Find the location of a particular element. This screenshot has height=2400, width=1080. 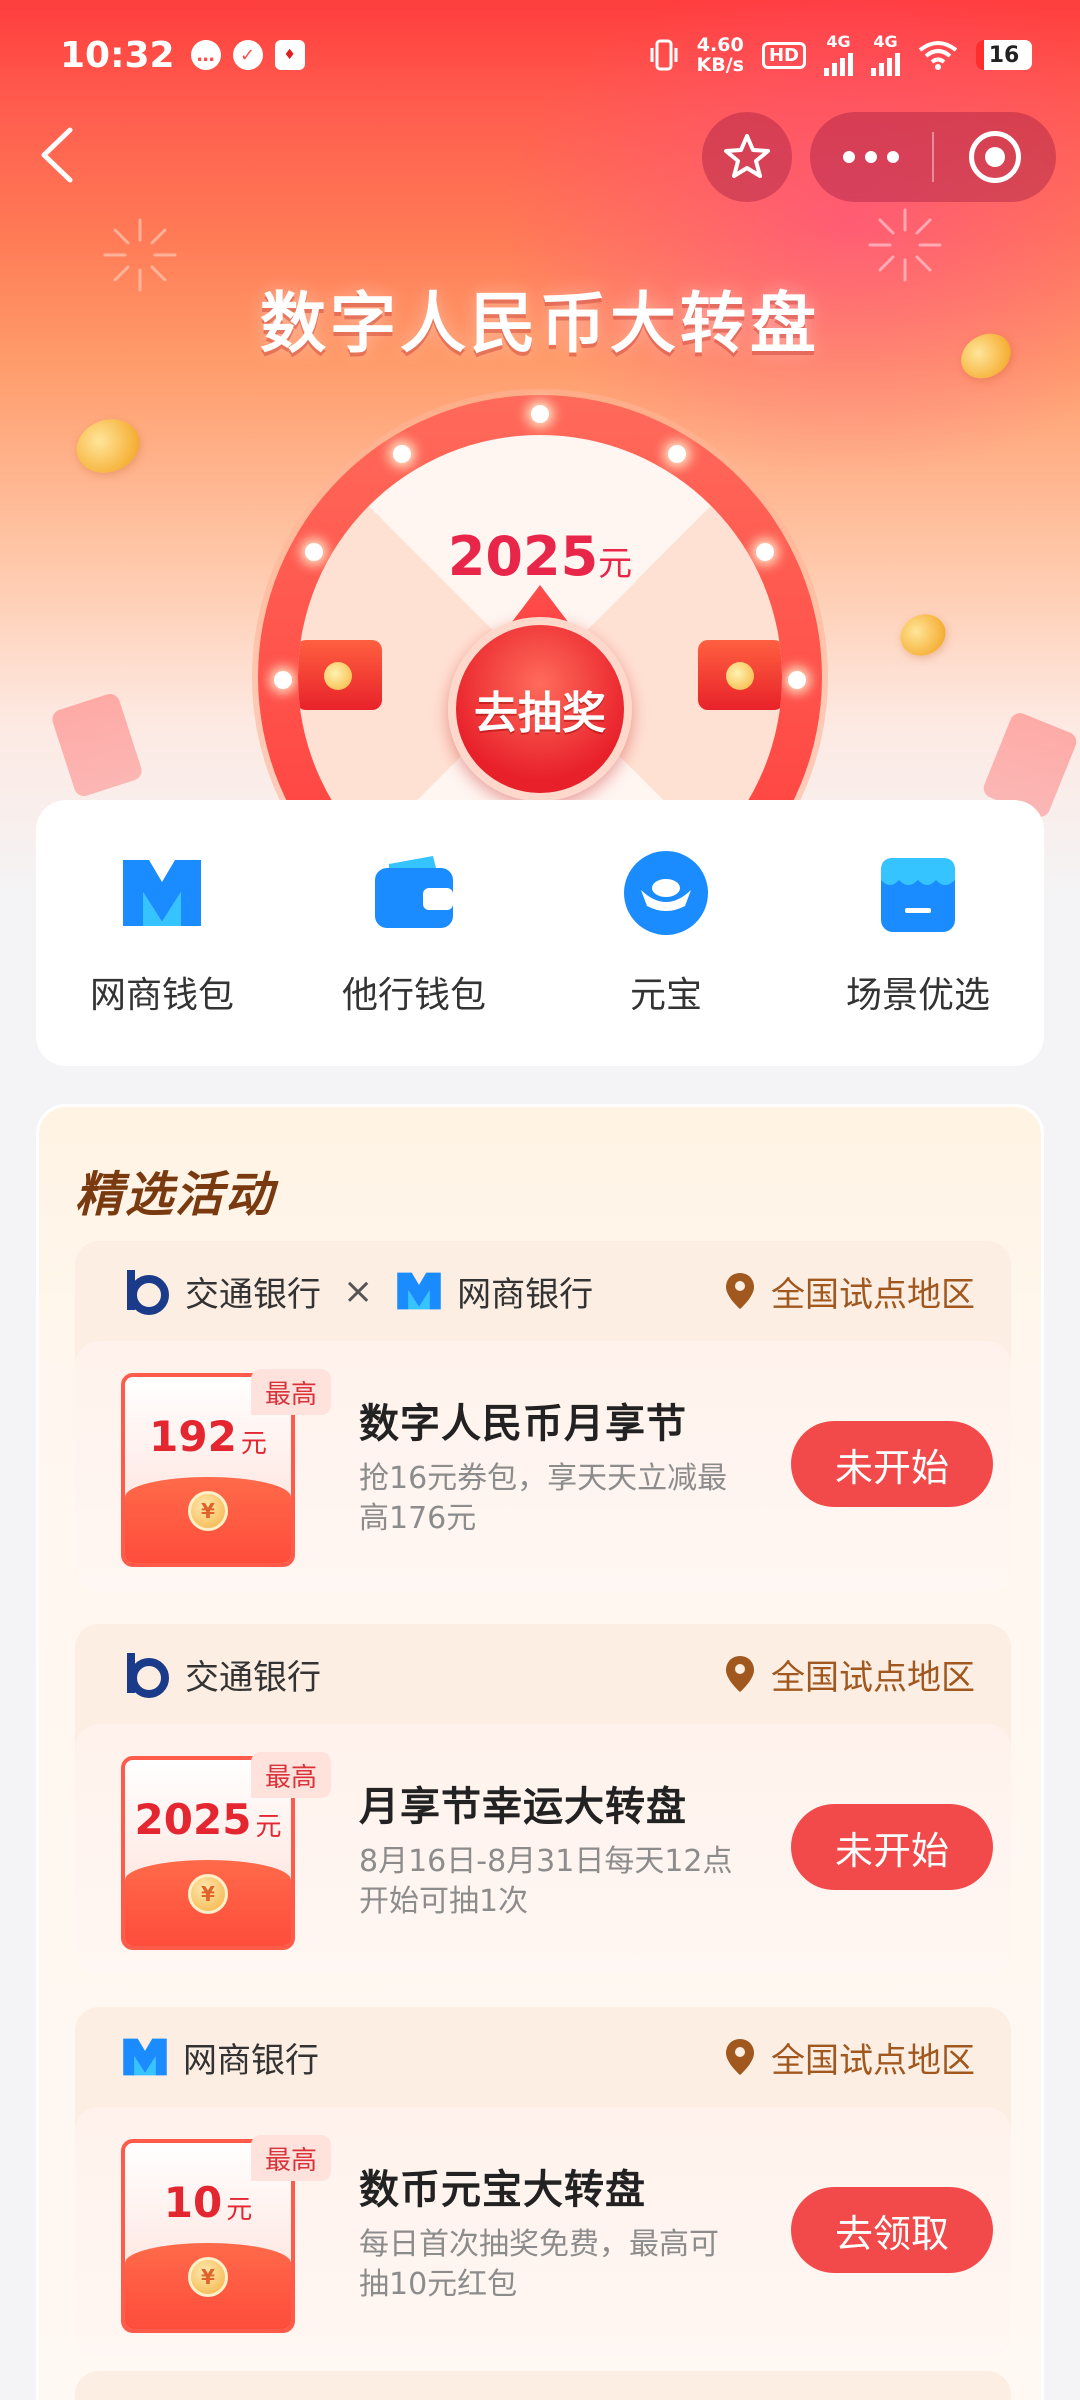

net-speed-value: 4.60 is located at coordinates (720, 45).